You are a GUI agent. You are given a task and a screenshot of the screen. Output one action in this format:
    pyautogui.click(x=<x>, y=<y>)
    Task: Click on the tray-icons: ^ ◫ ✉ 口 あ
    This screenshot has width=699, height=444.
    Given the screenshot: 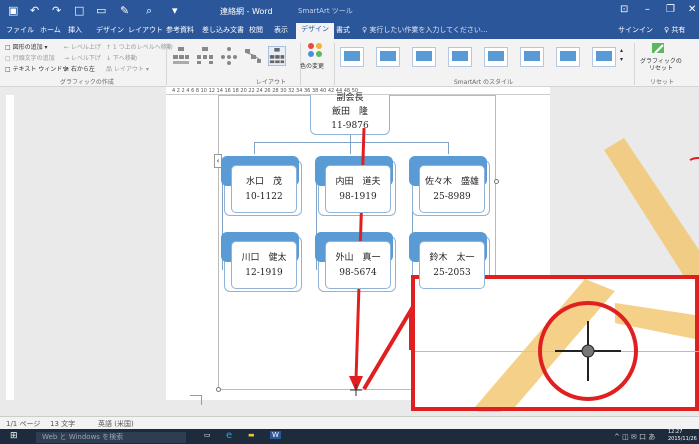 What is the action you would take?
    pyautogui.click(x=634, y=437)
    